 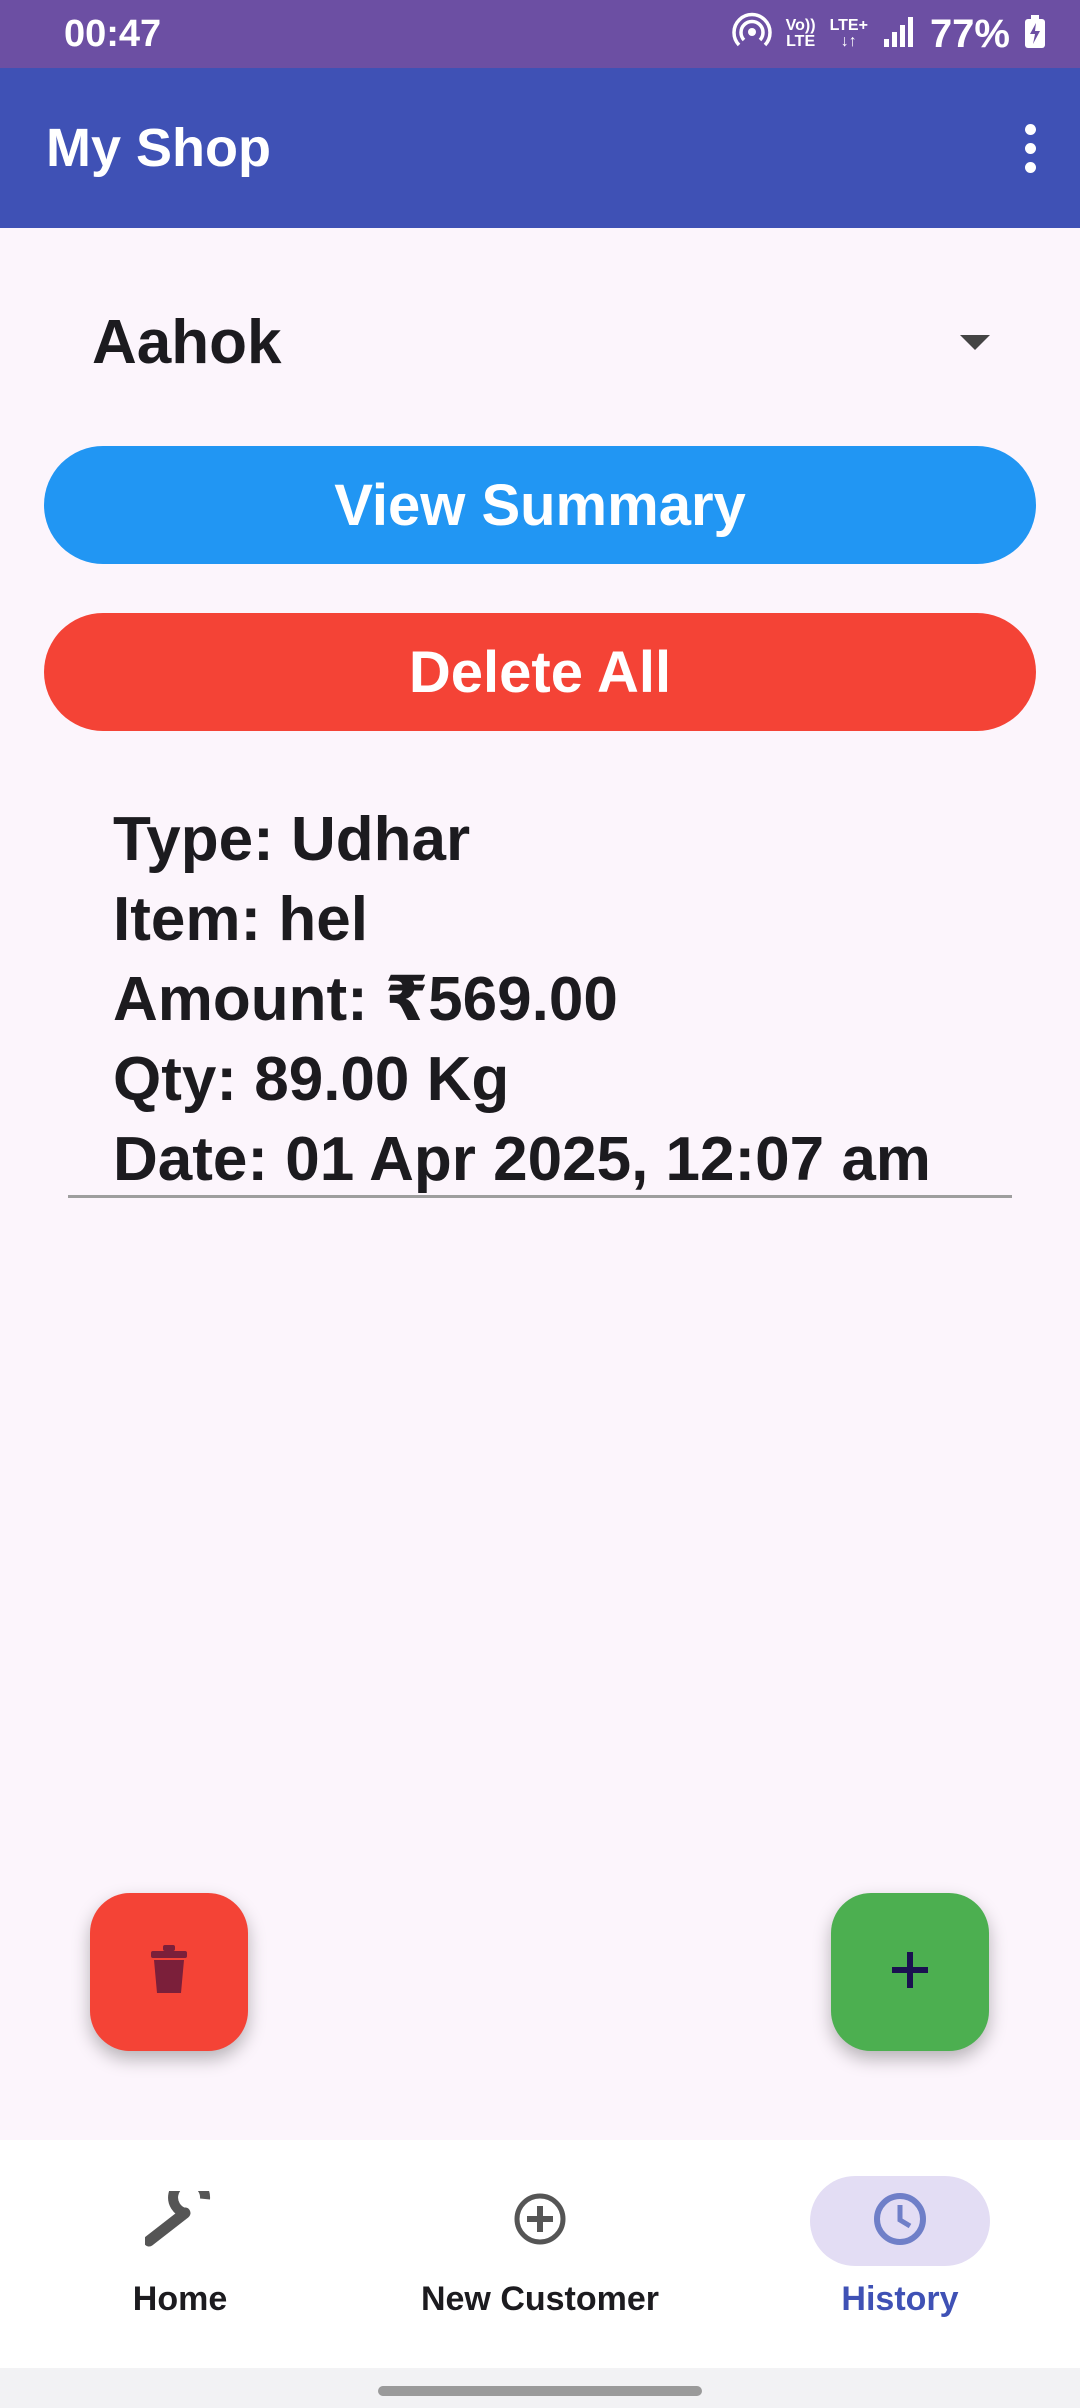 What do you see at coordinates (969, 33) in the screenshot?
I see `battery-percent: 77%` at bounding box center [969, 33].